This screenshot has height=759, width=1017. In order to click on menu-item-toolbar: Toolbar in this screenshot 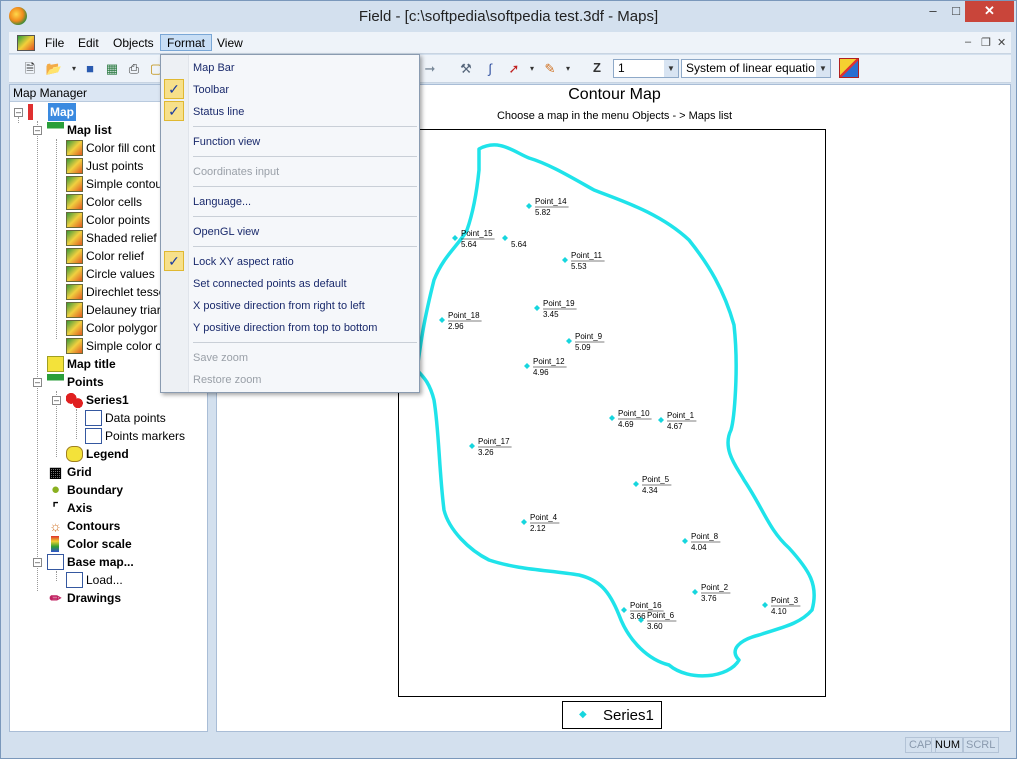, I will do `click(211, 90)`.